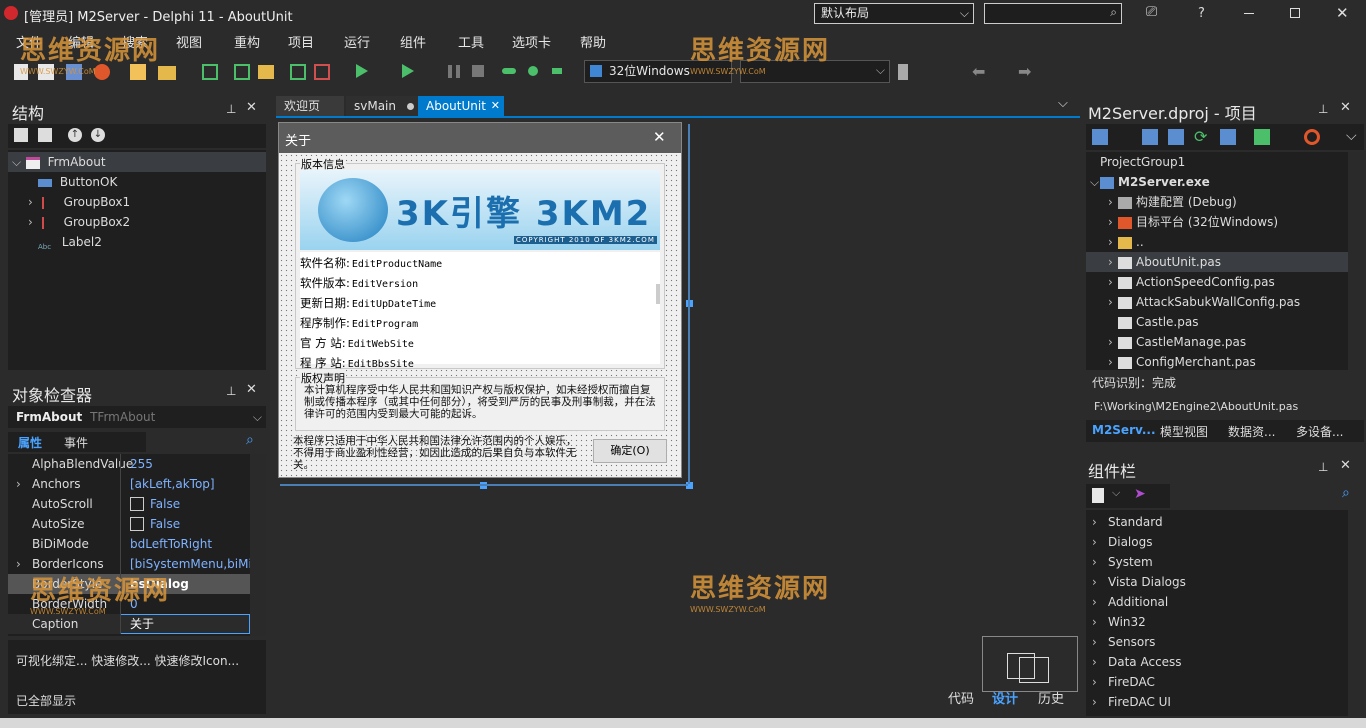 Image resolution: width=1366 pixels, height=728 pixels. What do you see at coordinates (1217, 361) in the screenshot?
I see `project-item: › ConfigMerchant.pas` at bounding box center [1217, 361].